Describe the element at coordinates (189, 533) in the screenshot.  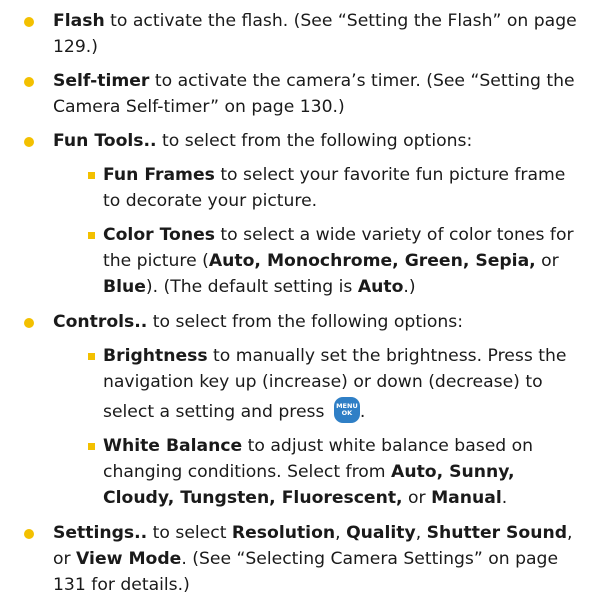
I see `item-text: to select` at that location.